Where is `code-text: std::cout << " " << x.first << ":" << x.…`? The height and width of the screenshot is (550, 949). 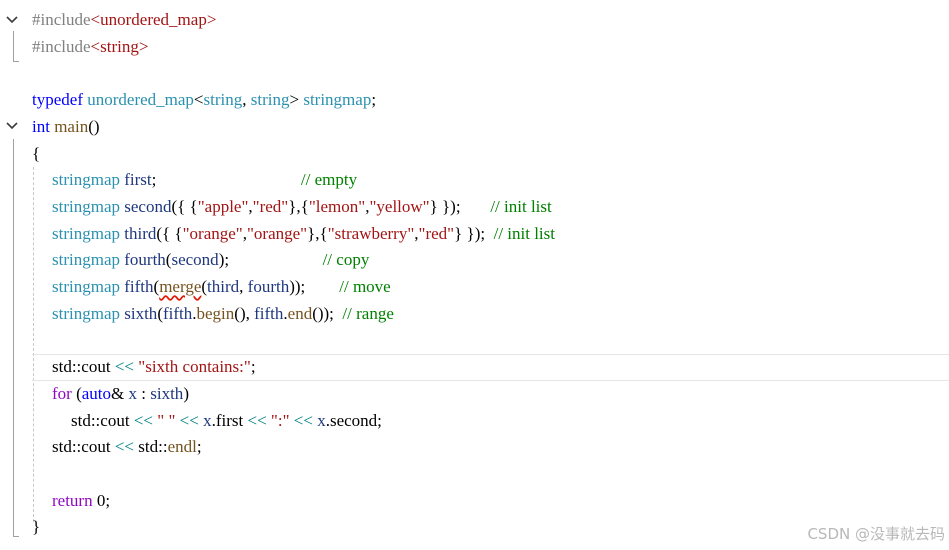
code-text: std::cout << " " << x.first << ":" << x.… is located at coordinates (226, 420).